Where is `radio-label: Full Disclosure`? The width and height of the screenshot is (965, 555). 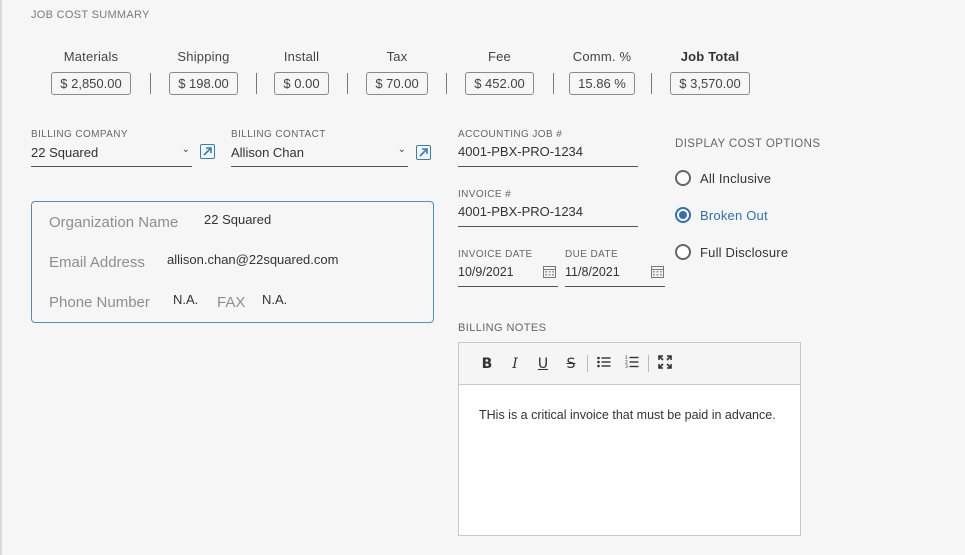
radio-label: Full Disclosure is located at coordinates (744, 252).